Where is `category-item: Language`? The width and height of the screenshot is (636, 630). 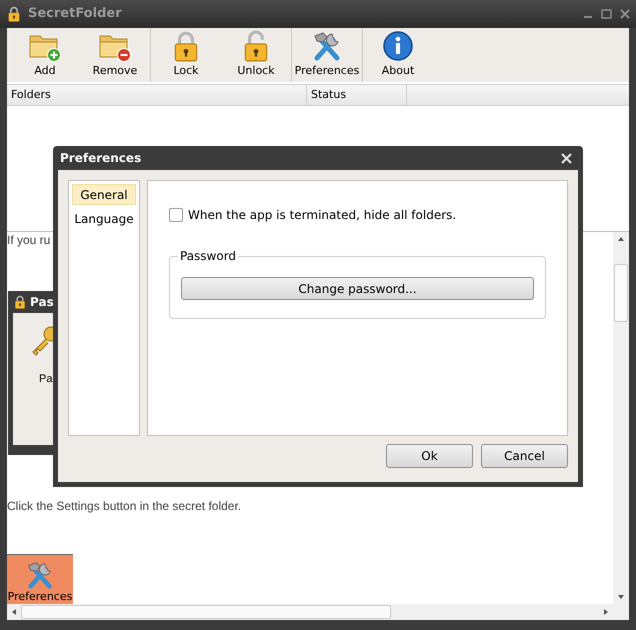 category-item: Language is located at coordinates (104, 218).